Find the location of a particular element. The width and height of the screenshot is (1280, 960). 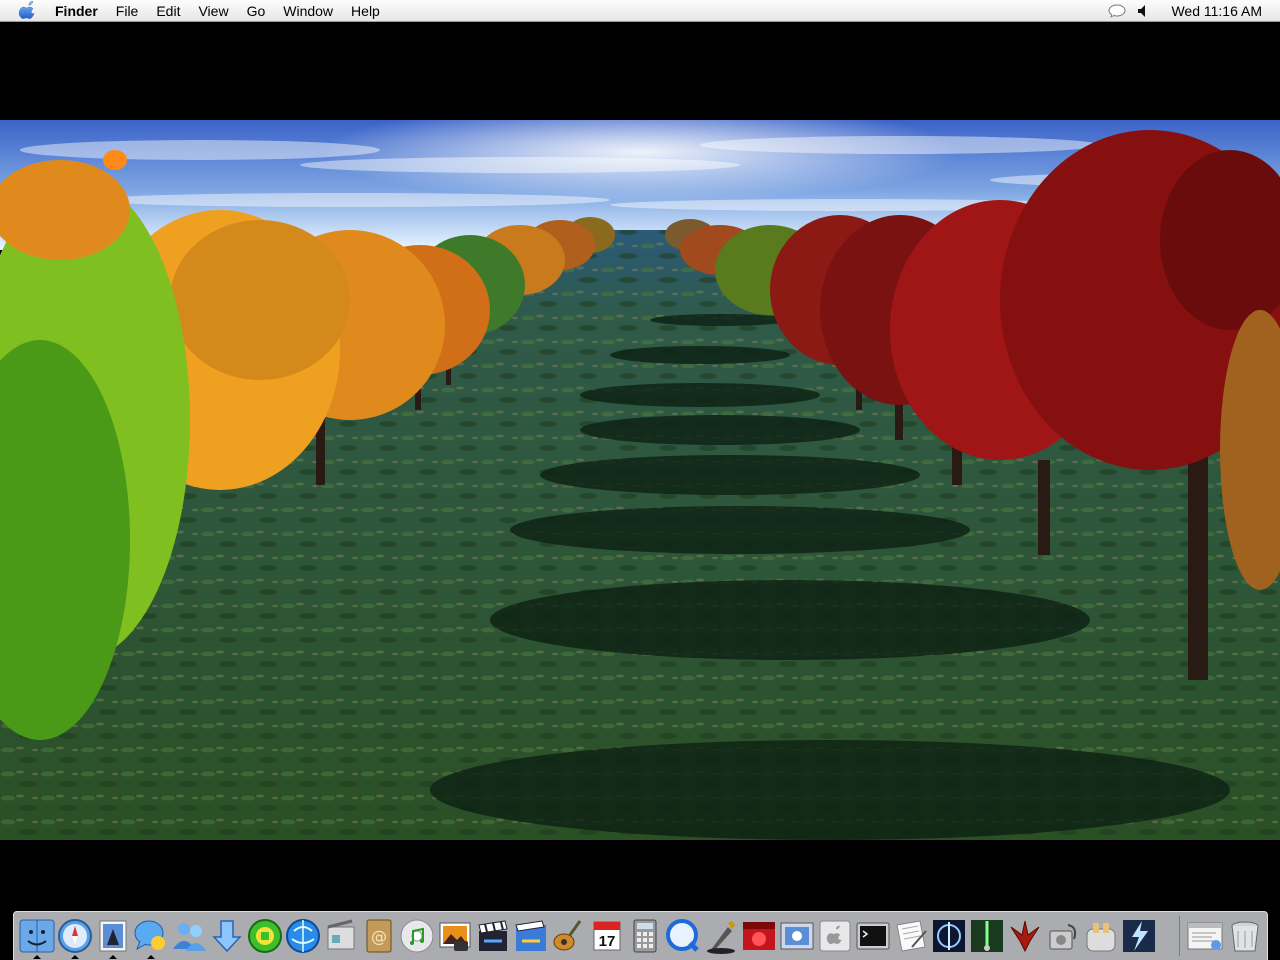

menu-edit: Edit is located at coordinates (168, 11).